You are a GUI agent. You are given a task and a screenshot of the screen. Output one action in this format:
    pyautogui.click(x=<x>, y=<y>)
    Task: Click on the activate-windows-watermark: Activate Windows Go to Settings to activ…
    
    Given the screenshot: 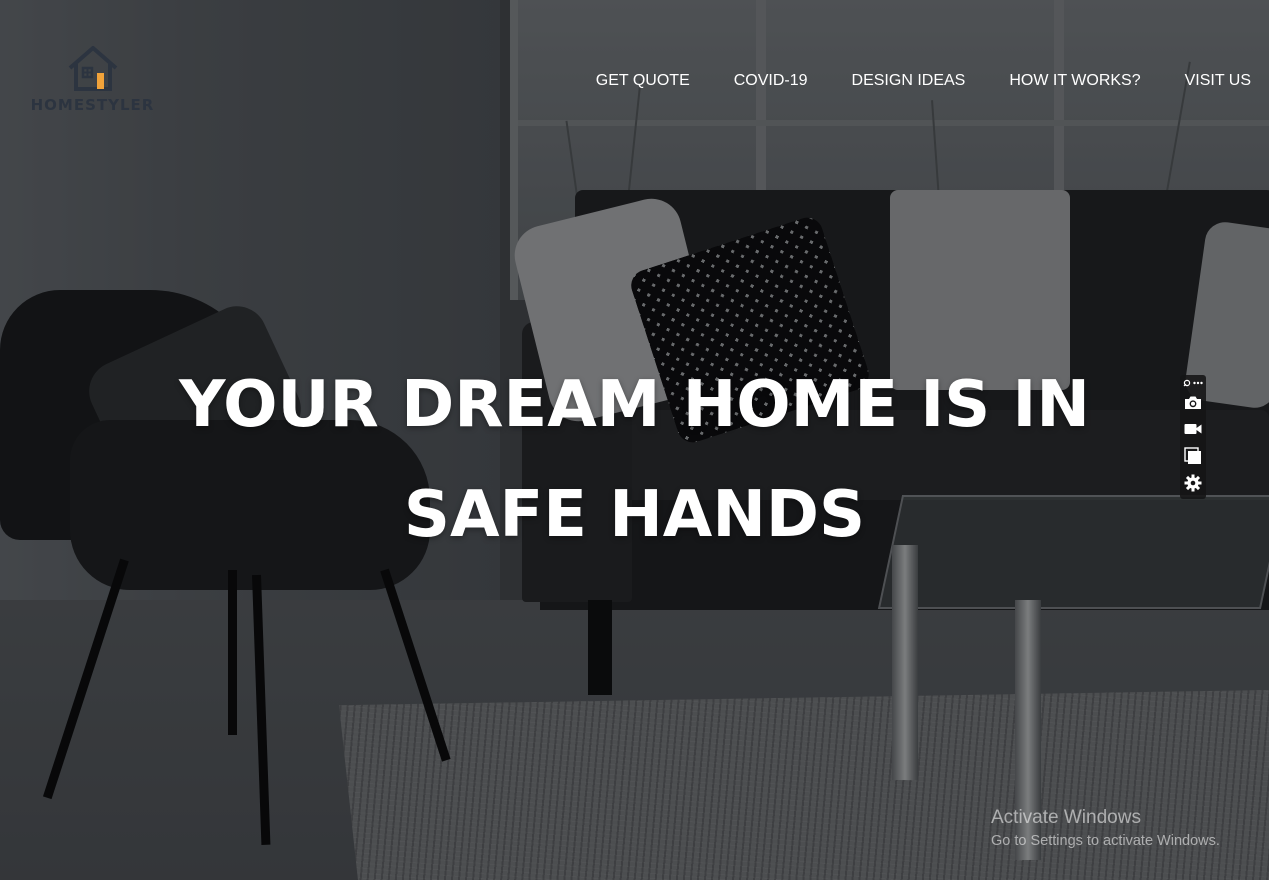 What is the action you would take?
    pyautogui.click(x=1105, y=829)
    